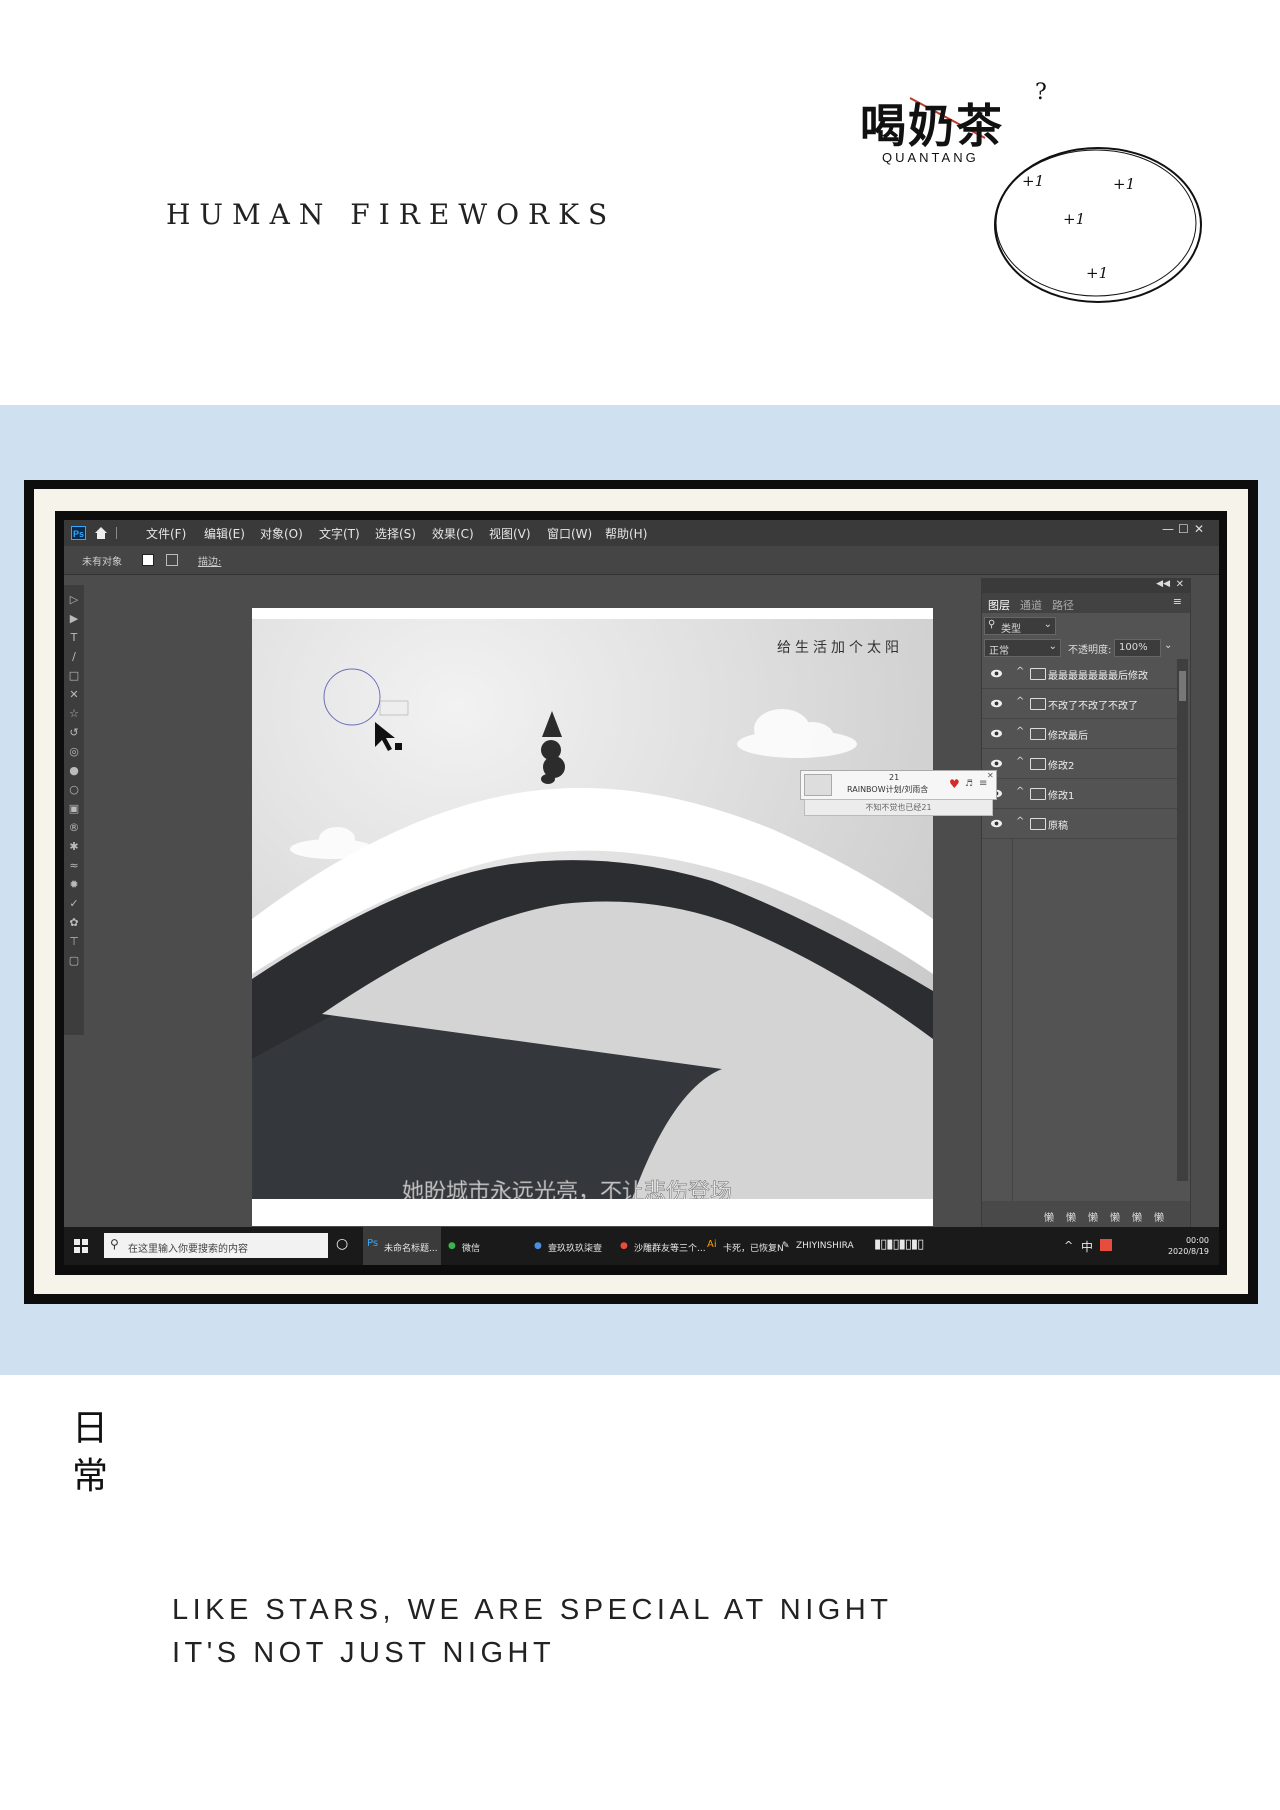 The height and width of the screenshot is (1810, 1280). I want to click on target-icon: ◎, so click(74, 752).